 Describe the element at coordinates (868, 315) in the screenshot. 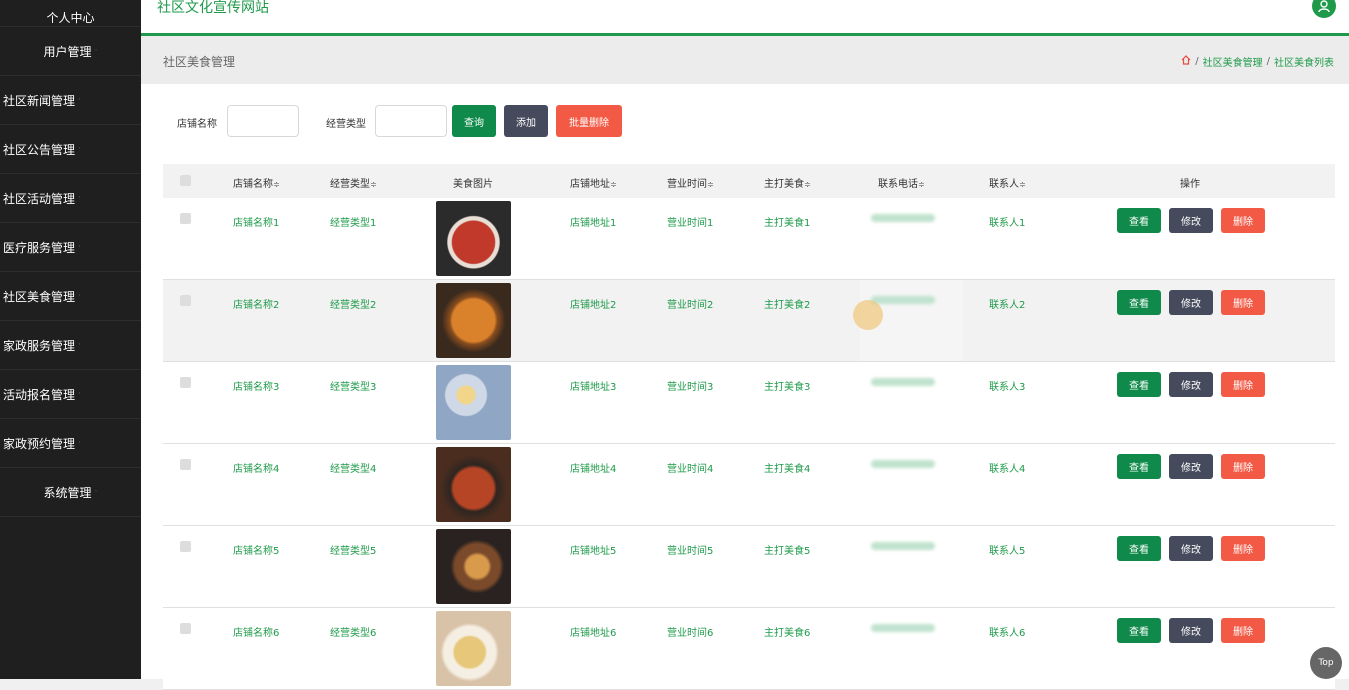

I see `cursor-highlight` at that location.